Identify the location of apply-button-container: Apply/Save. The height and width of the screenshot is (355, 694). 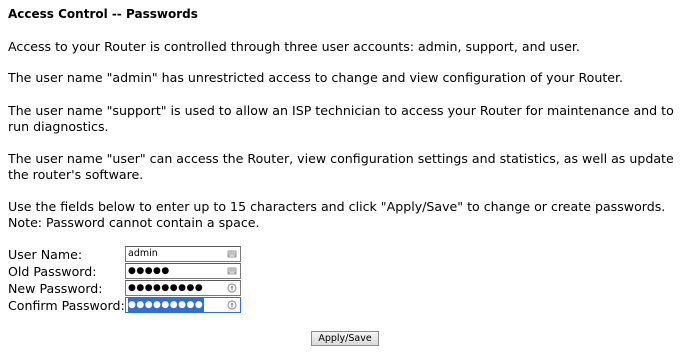
(345, 338).